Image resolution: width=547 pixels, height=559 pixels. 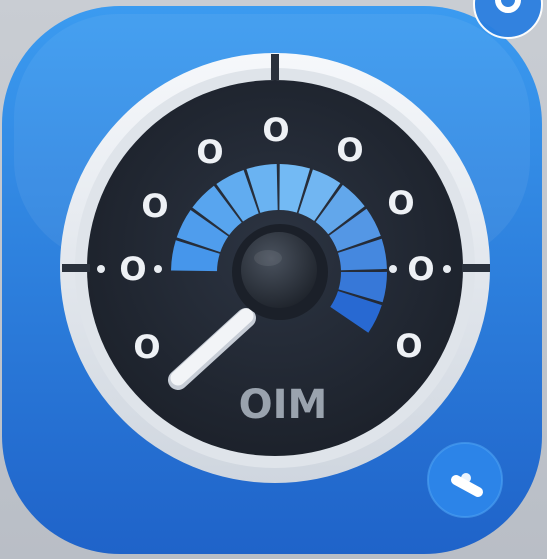 I want to click on dial-notch-top, so click(x=275, y=67).